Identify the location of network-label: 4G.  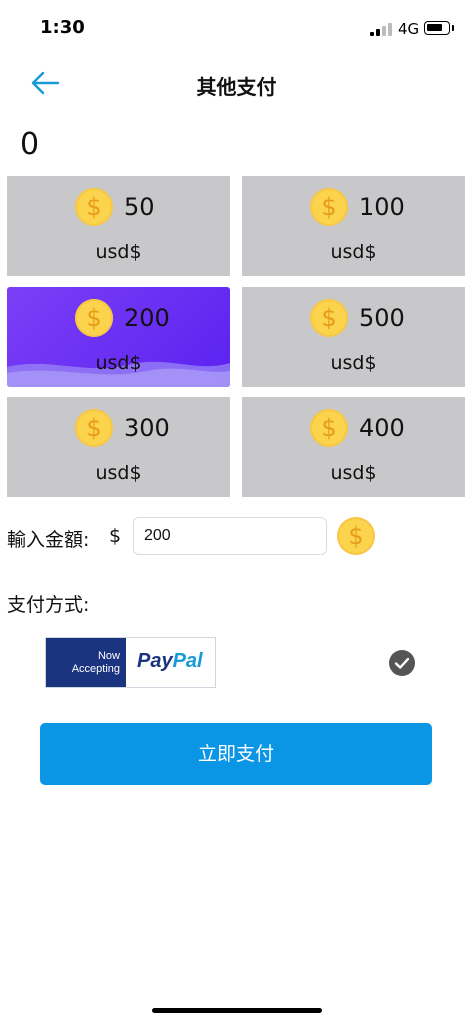
(409, 29).